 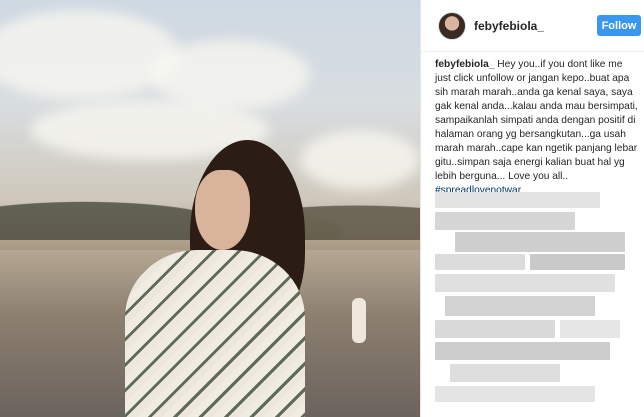 I want to click on post-header: febyfebiola_ Follow, so click(x=532, y=26).